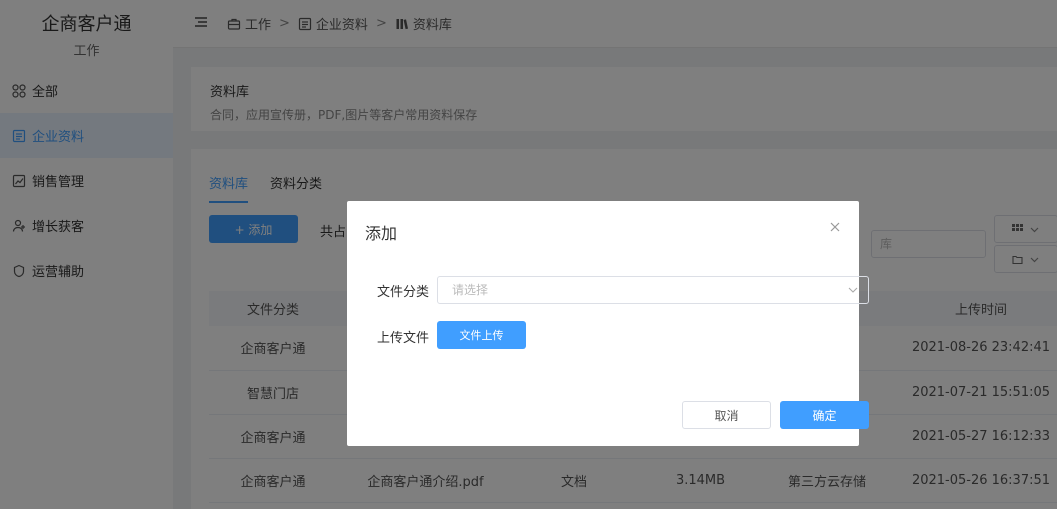 Image resolution: width=1057 pixels, height=509 pixels. Describe the element at coordinates (481, 335) in the screenshot. I see `file-upload-button: 文件上传` at that location.